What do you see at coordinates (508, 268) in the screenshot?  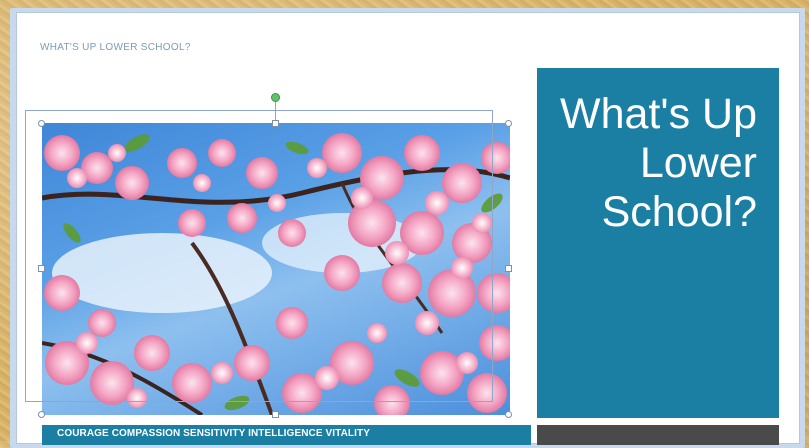 I see `resize-handle-right` at bounding box center [508, 268].